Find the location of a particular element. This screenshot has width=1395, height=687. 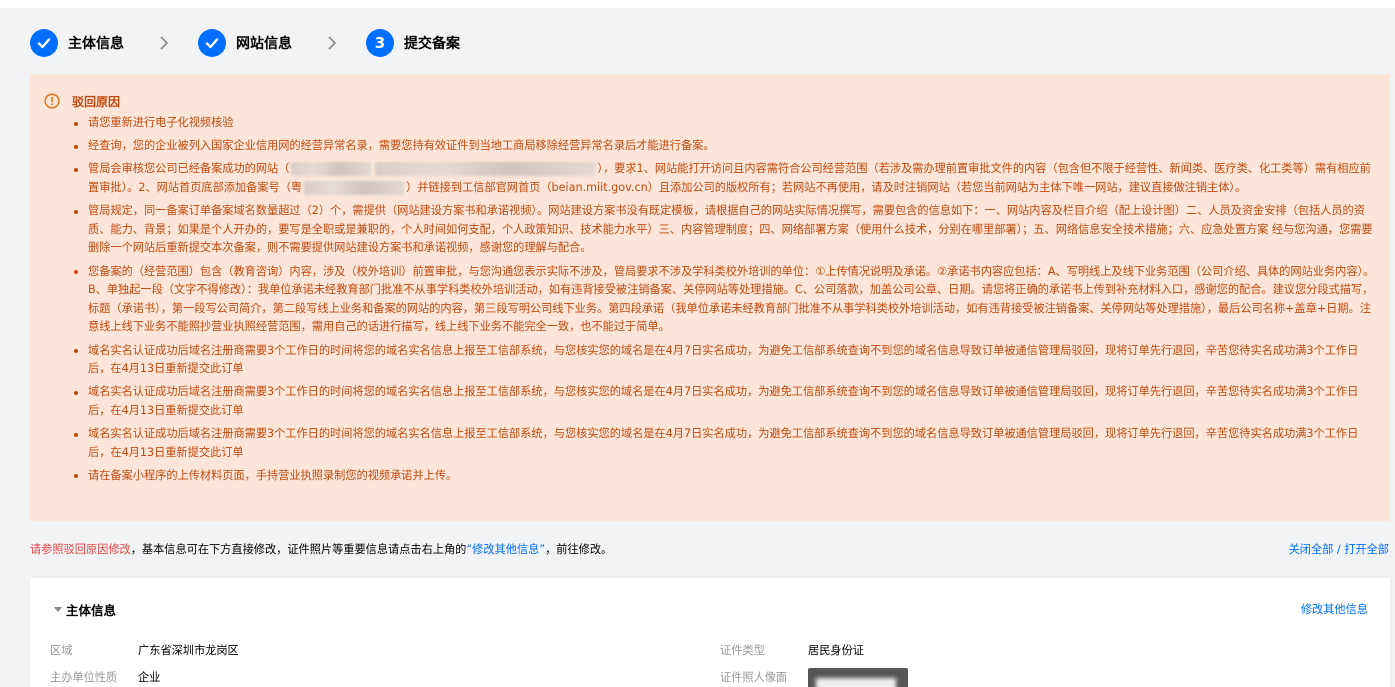

list-item-text: 管局会审核您公司已经备案成功的网站（ is located at coordinates (189, 169).